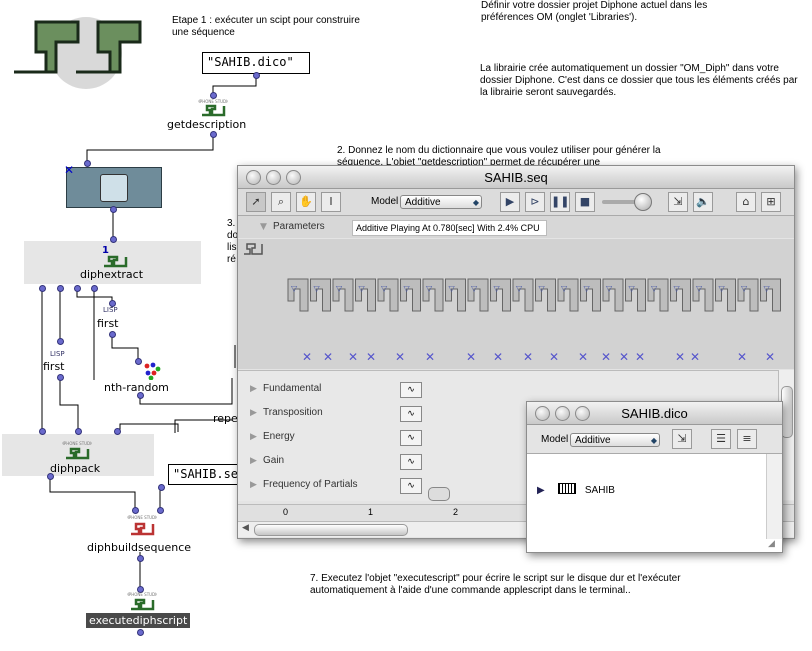 Image resolution: width=812 pixels, height=651 pixels. What do you see at coordinates (60, 377) in the screenshot?
I see `first-left-outlet` at bounding box center [60, 377].